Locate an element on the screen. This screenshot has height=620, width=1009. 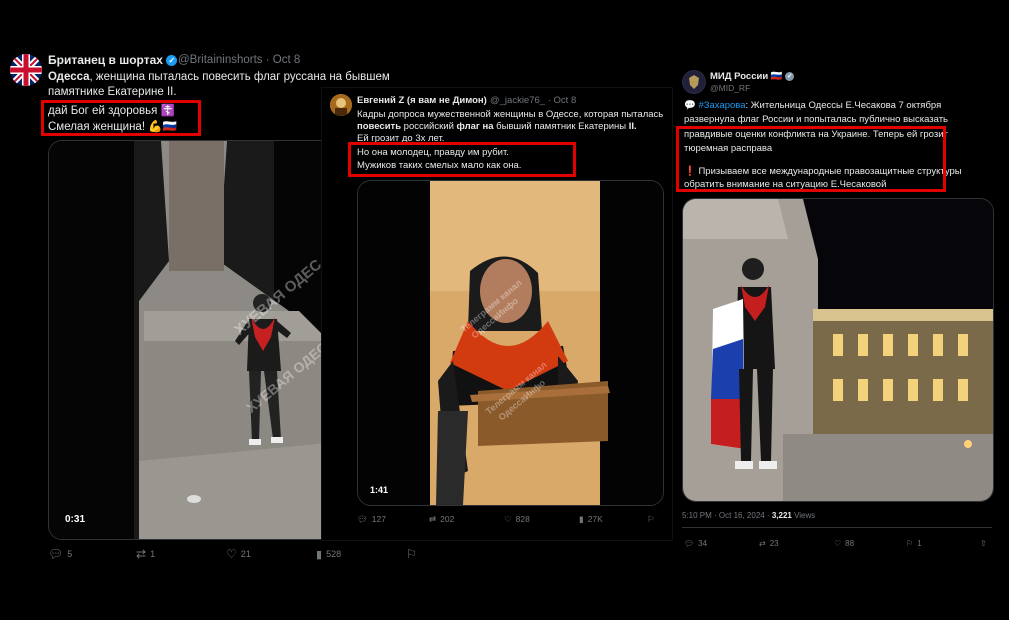
like-button: ♡ 88 is located at coordinates (844, 543).